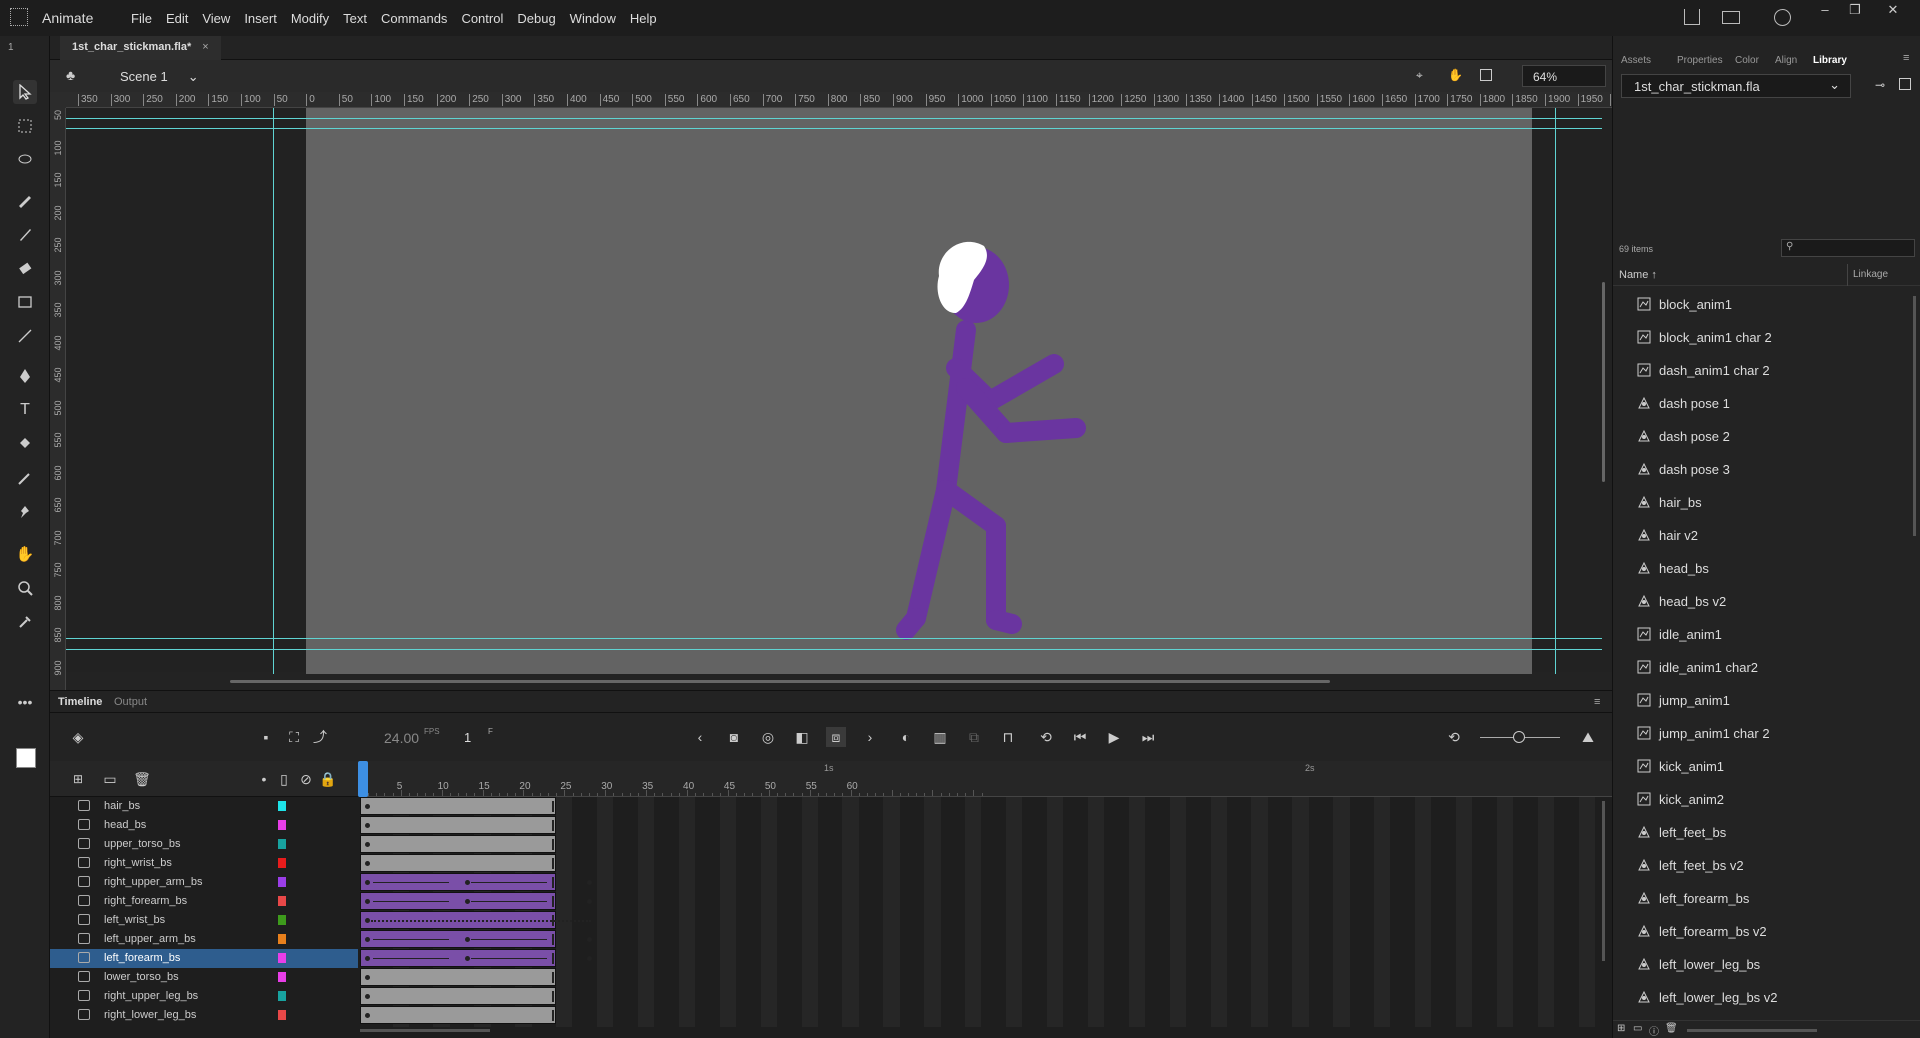 The image size is (1920, 1038). I want to click on collapse-icon: 1, so click(11, 47).